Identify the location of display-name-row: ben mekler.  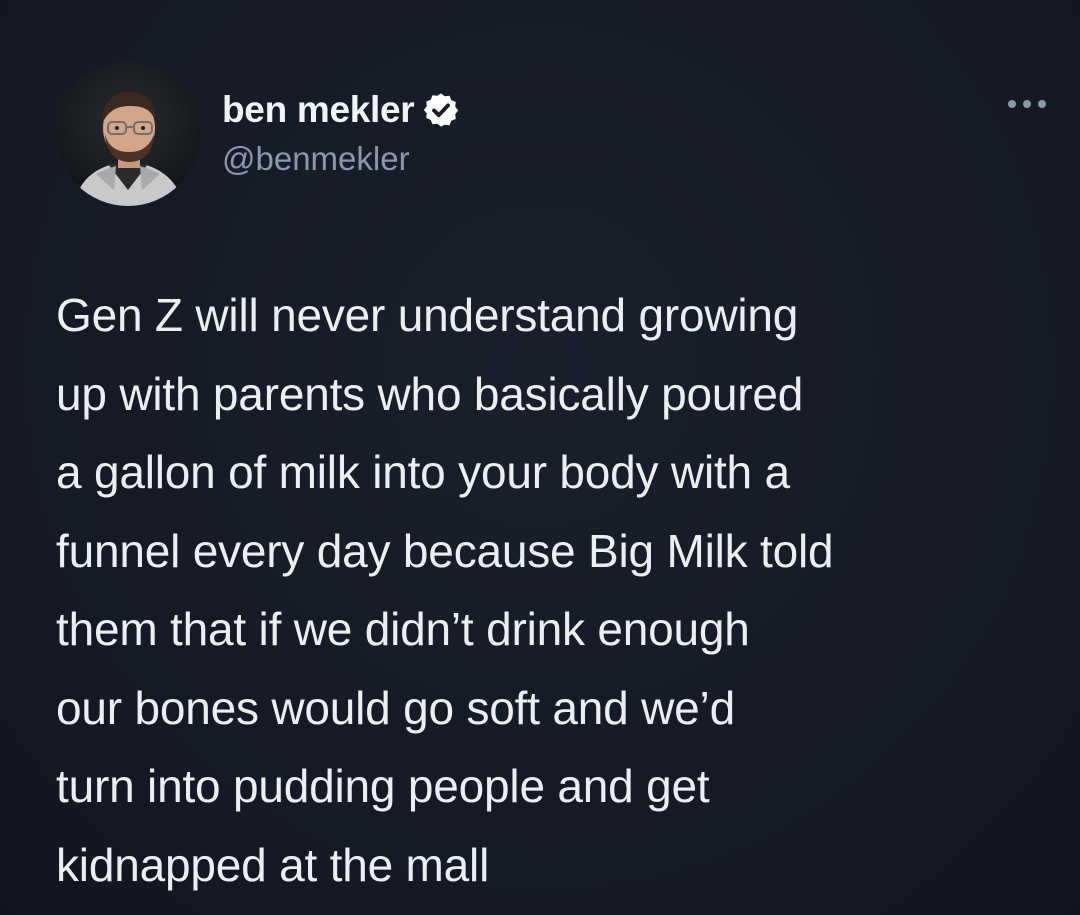
(341, 110).